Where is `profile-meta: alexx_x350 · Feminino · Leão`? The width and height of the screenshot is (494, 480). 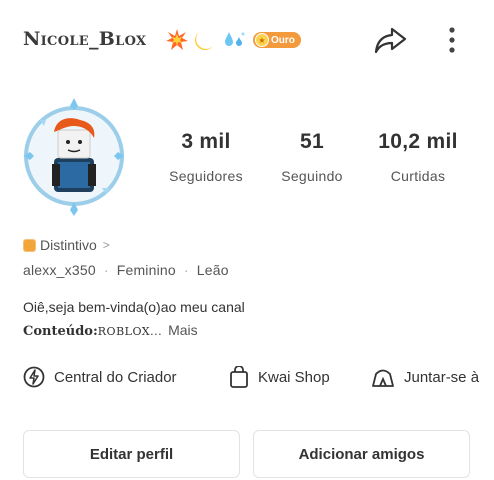 profile-meta: alexx_x350 · Feminino · Leão is located at coordinates (126, 270).